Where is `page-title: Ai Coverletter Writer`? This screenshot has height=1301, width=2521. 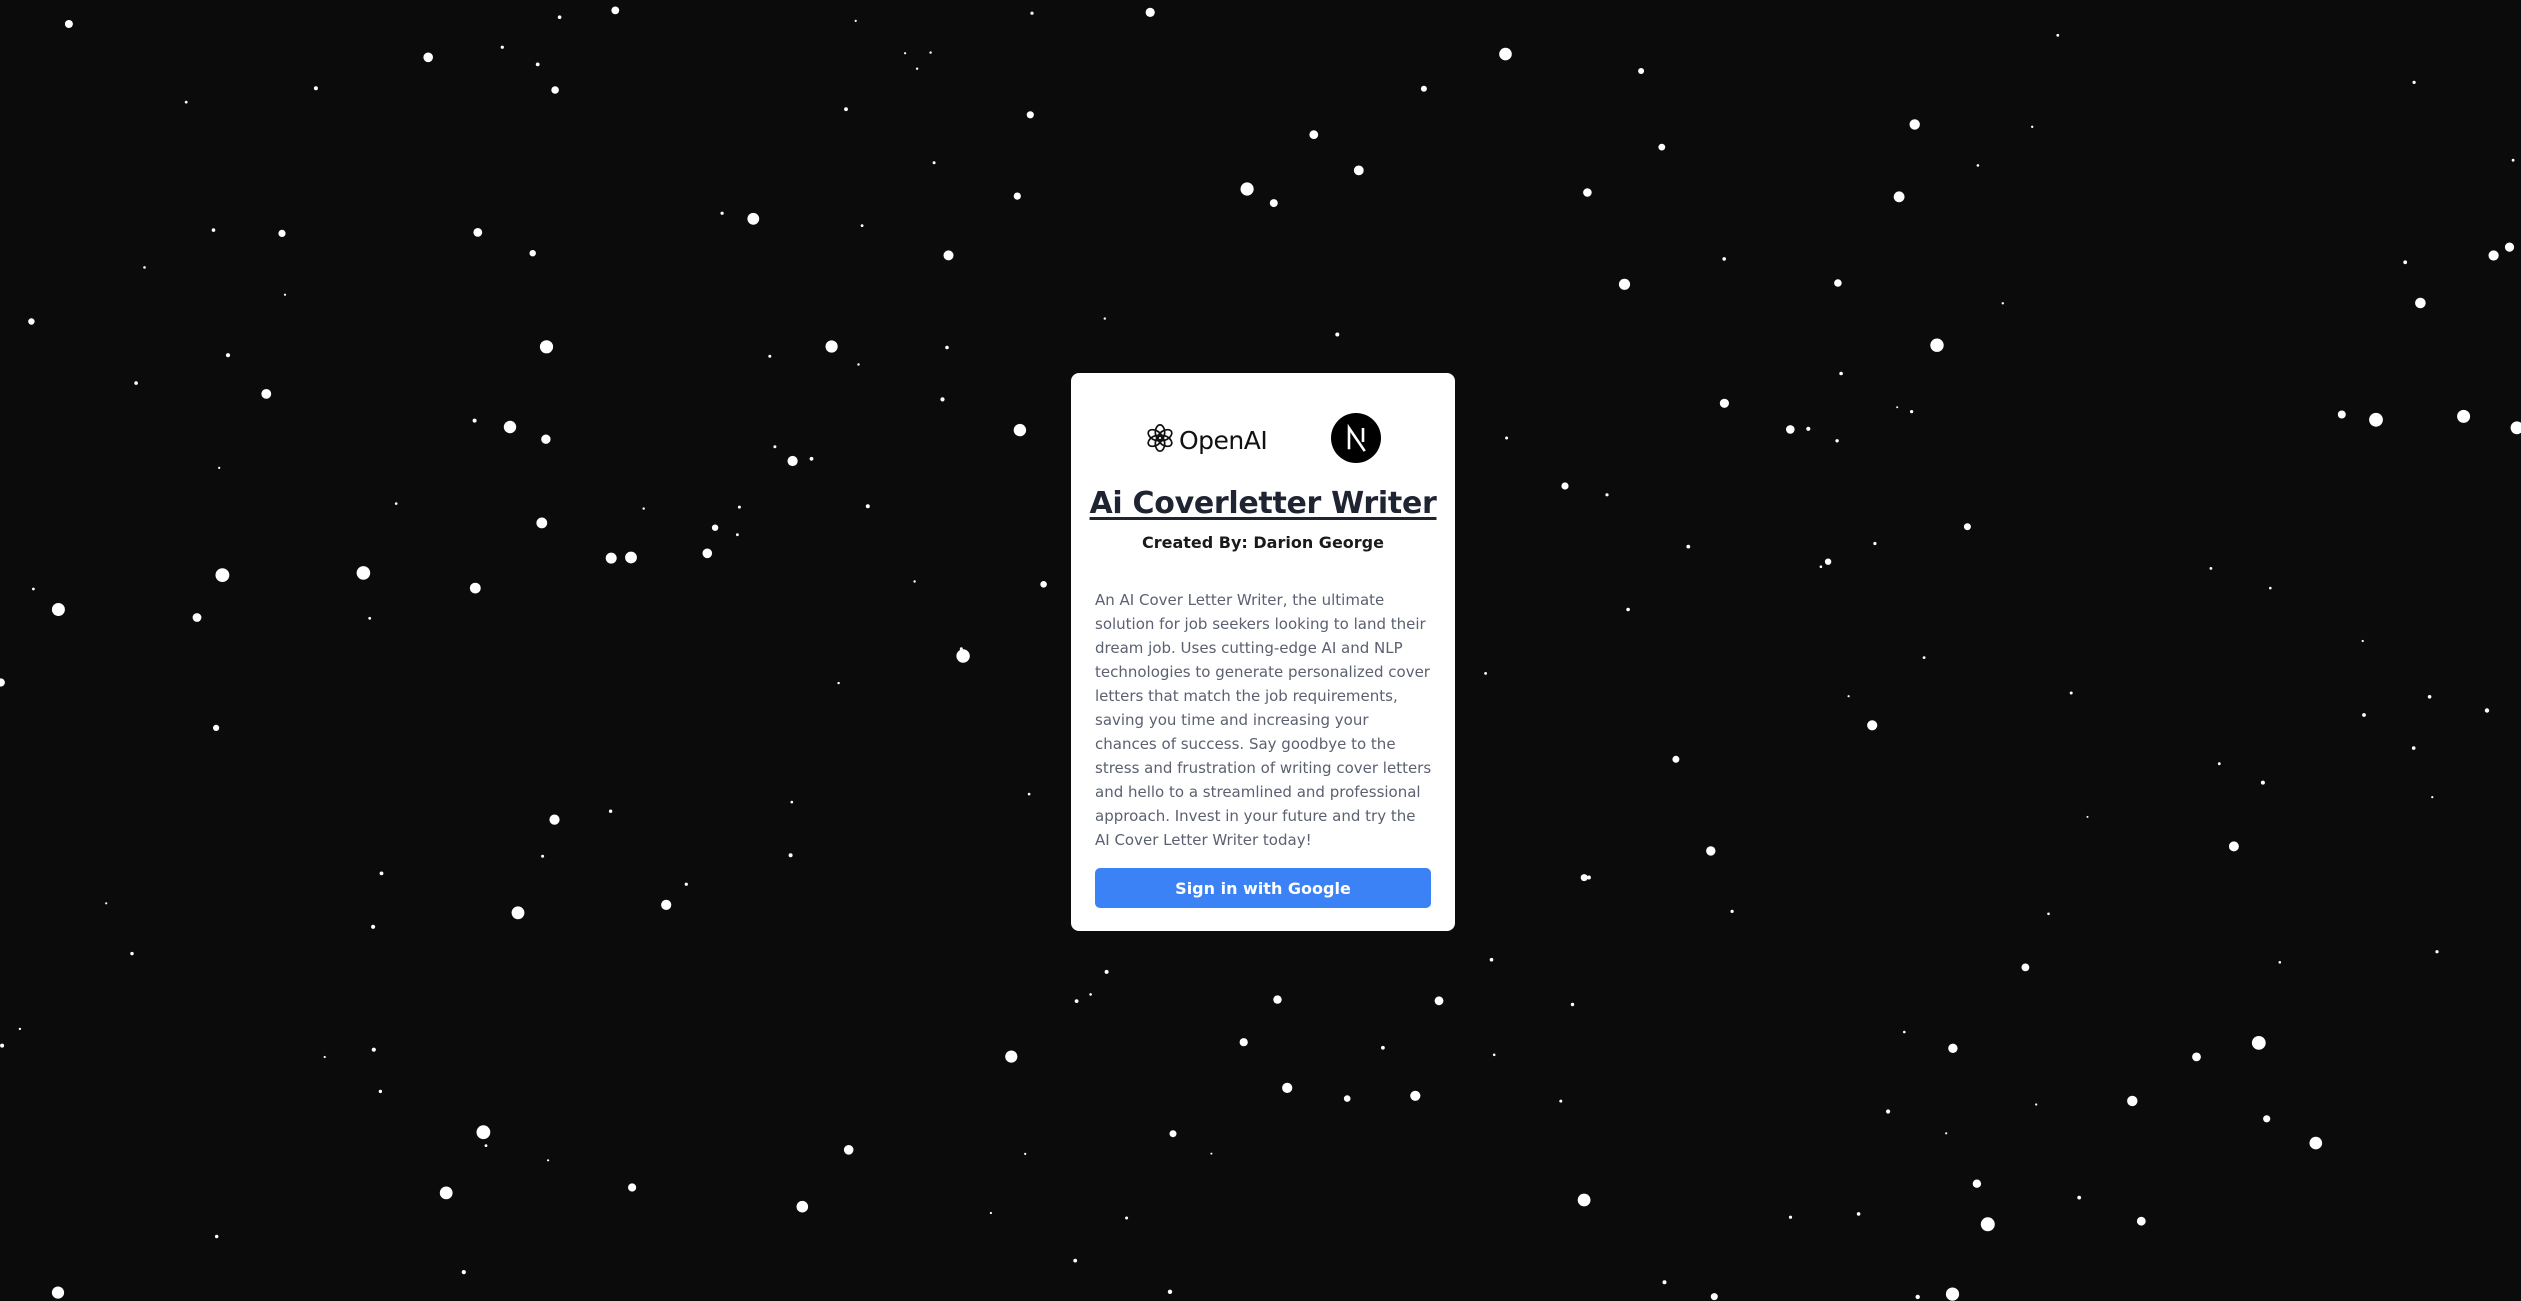 page-title: Ai Coverletter Writer is located at coordinates (1263, 503).